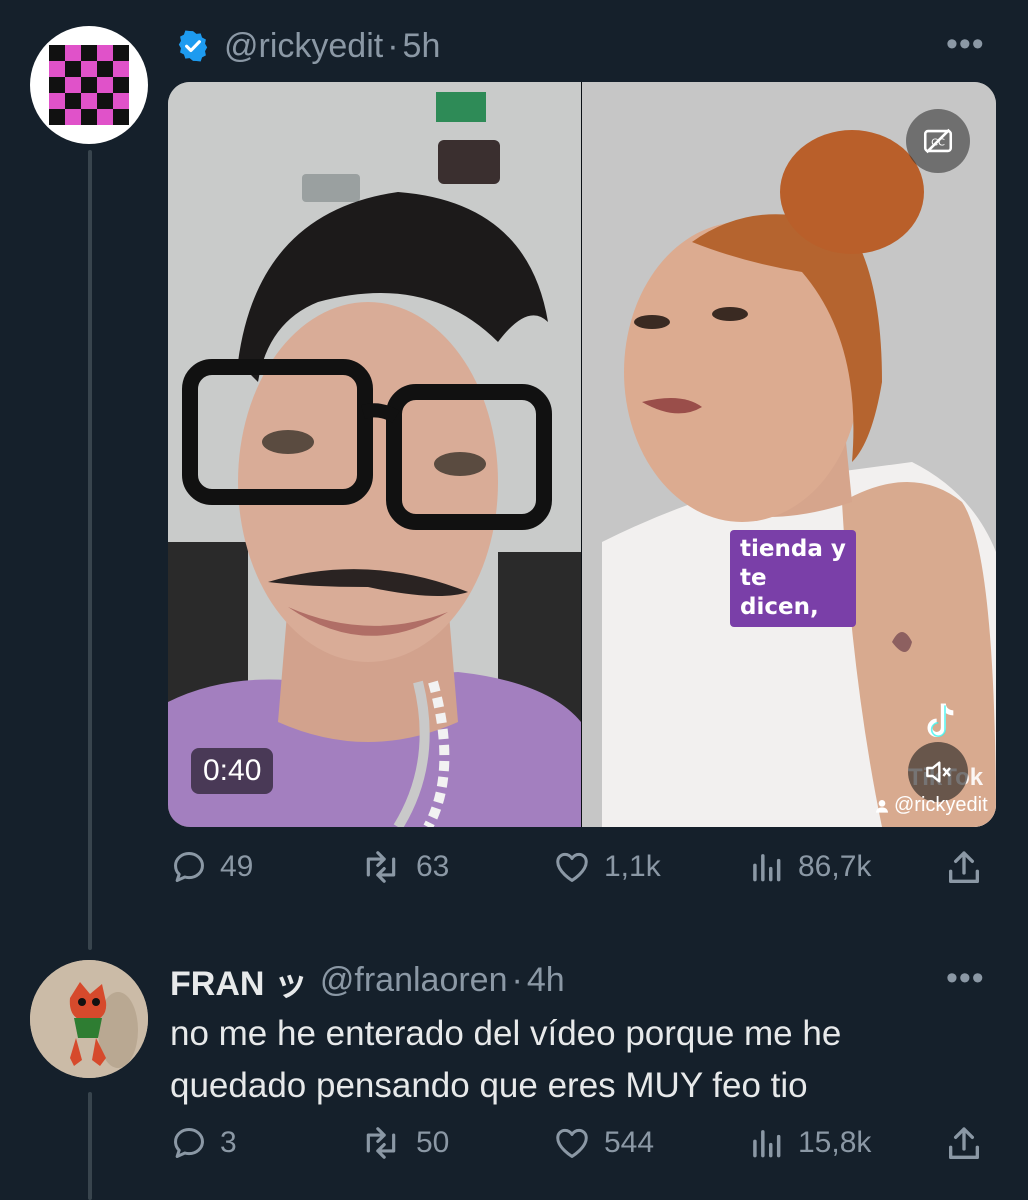  I want to click on tiktok-logo-icon, so click(940, 720).